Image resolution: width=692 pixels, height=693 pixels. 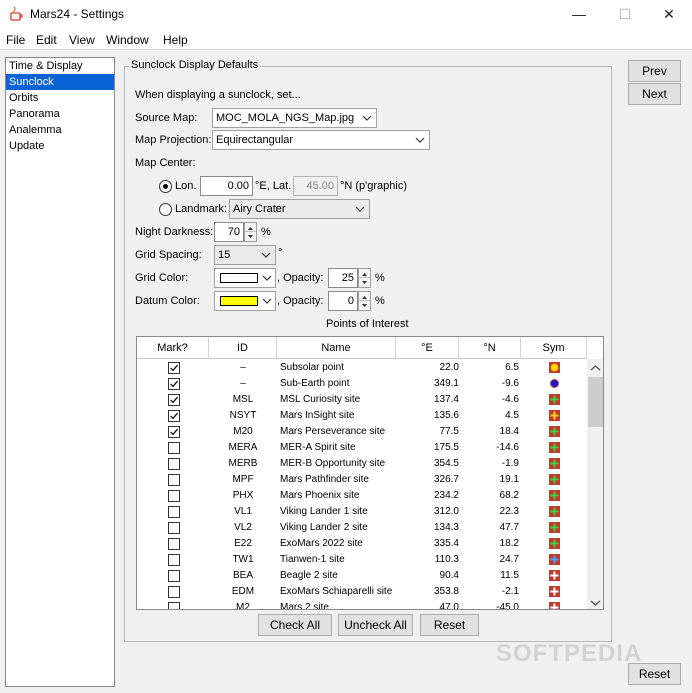 What do you see at coordinates (595, 402) in the screenshot?
I see `scrollbar-thumb` at bounding box center [595, 402].